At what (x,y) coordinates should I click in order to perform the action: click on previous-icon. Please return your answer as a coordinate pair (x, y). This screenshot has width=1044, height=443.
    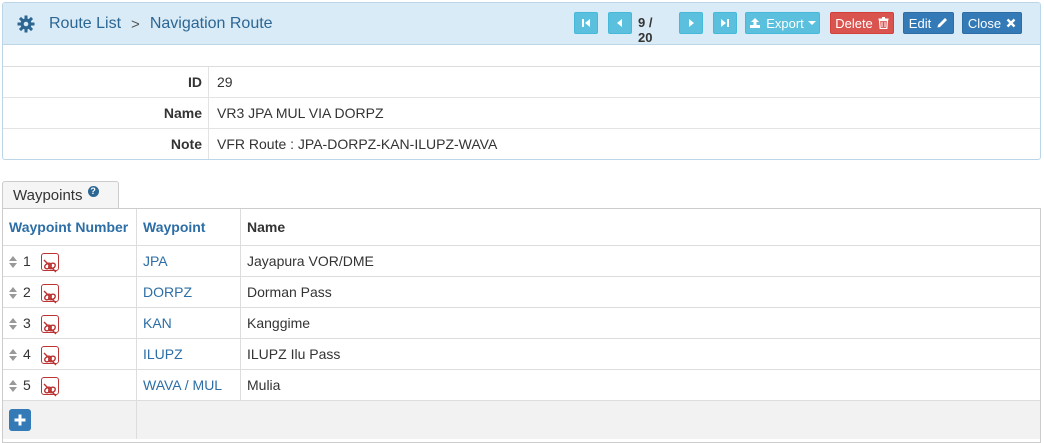
    Looking at the image, I should click on (619, 23).